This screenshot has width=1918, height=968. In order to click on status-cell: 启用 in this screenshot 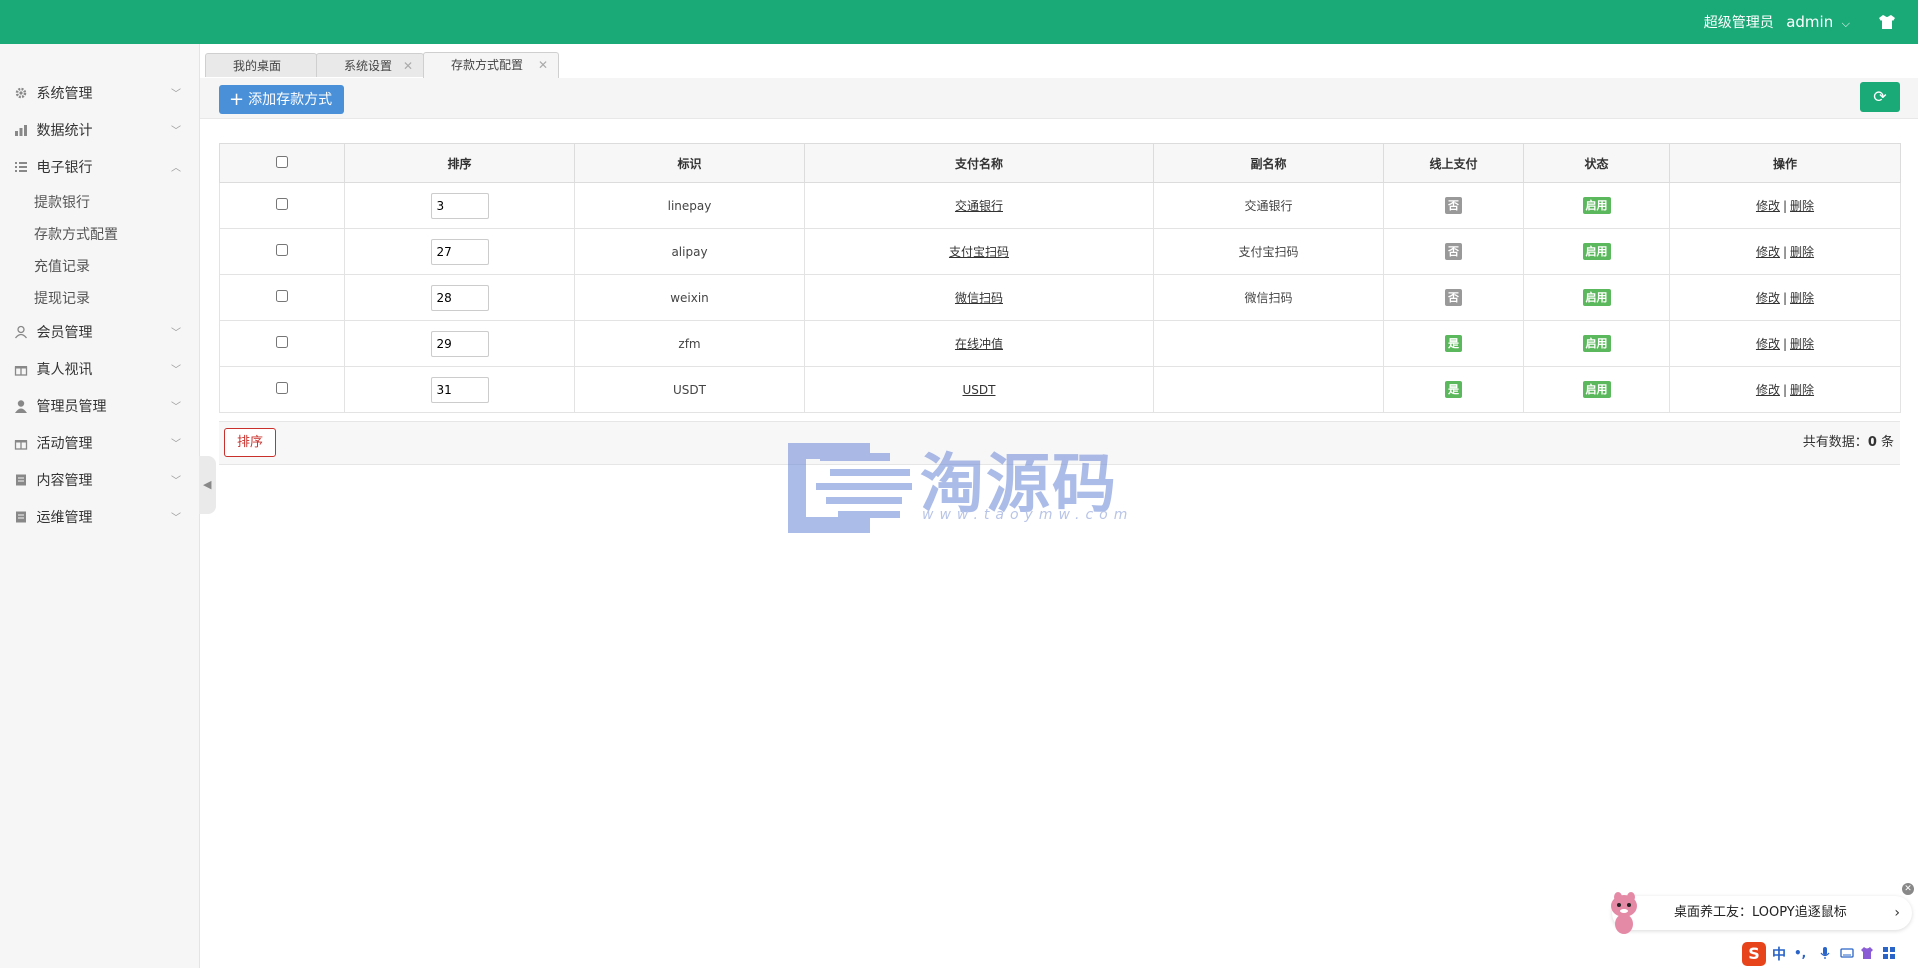, I will do `click(1596, 297)`.